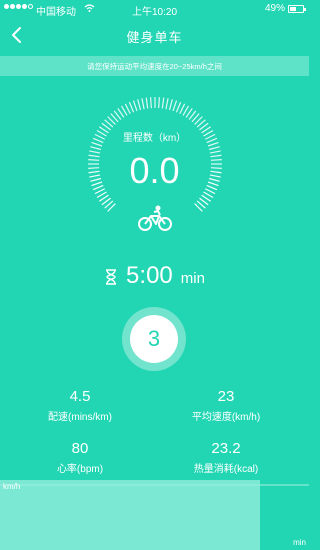 The image size is (320, 550). Describe the element at coordinates (149, 275) in the screenshot. I see `timer-value: 5:00` at that location.